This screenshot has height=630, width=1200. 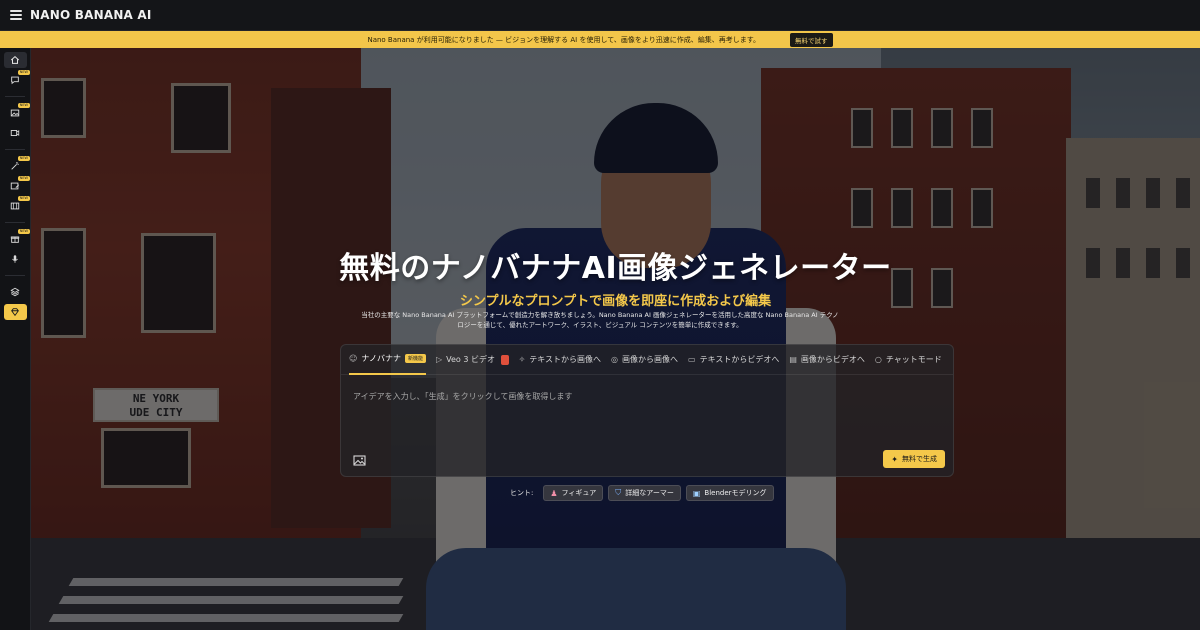 I want to click on sidebar-item-gallery: NEW, so click(x=17, y=205).